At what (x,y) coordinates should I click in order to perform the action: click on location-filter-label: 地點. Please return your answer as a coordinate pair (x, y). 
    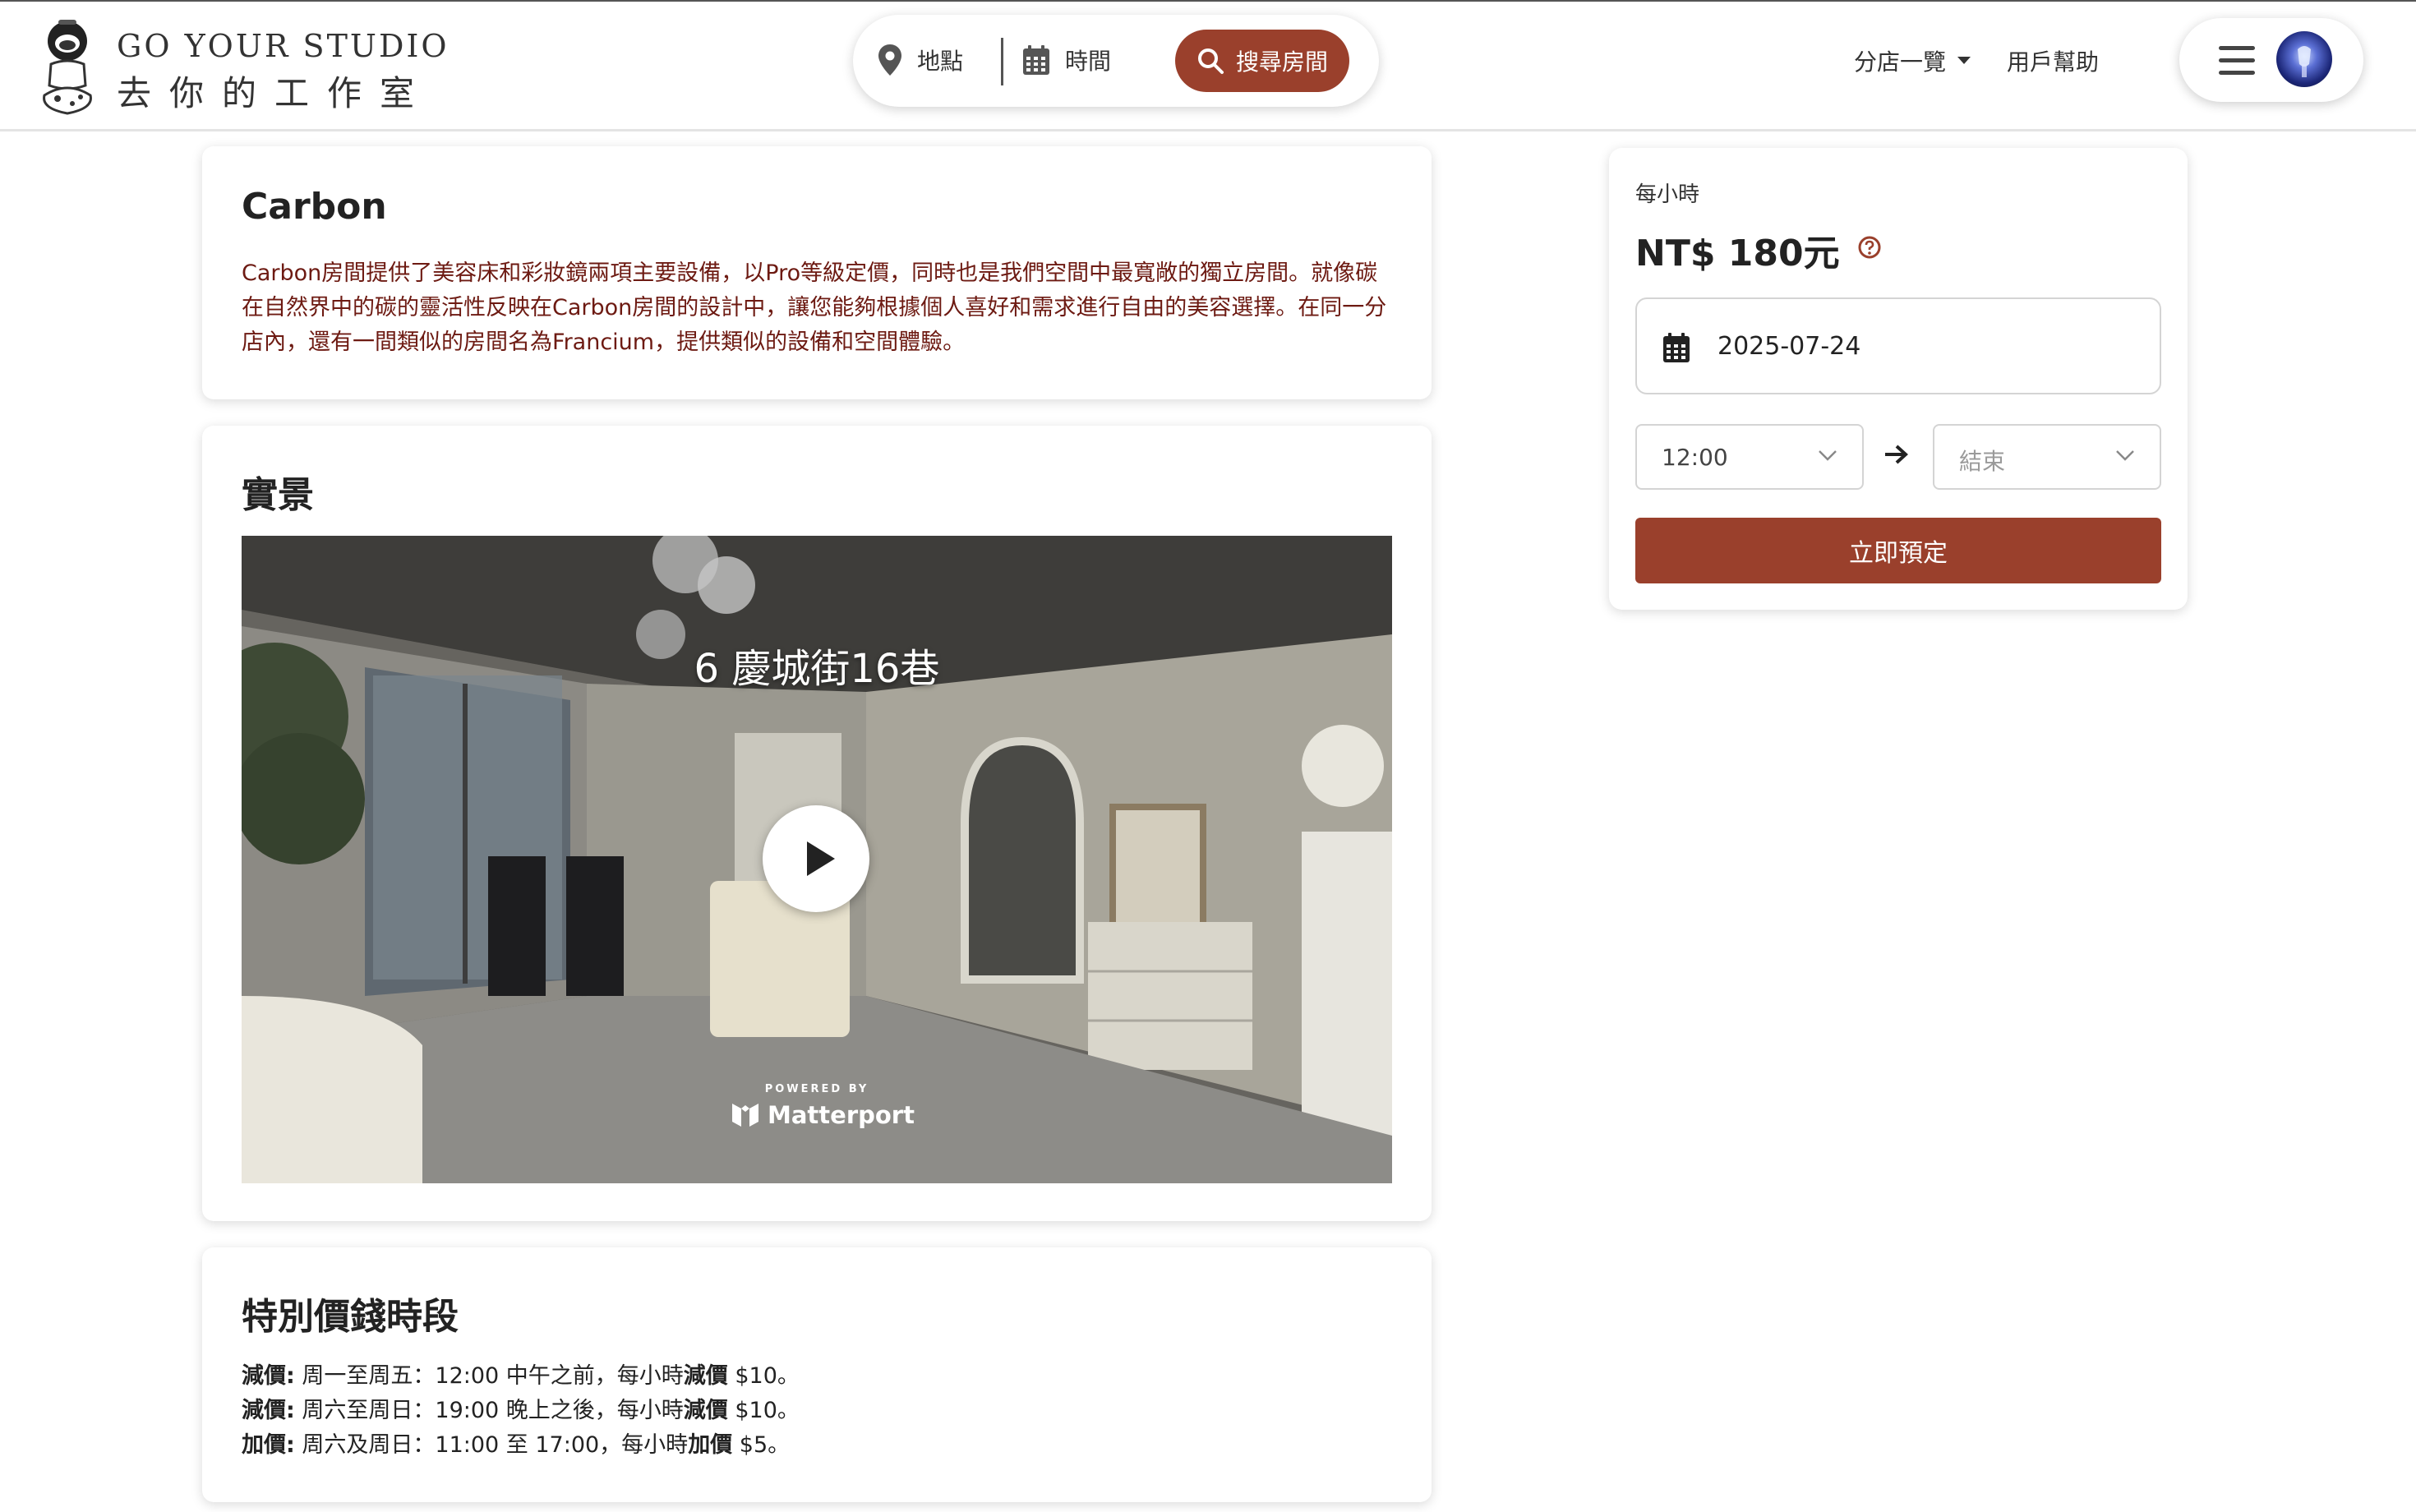
    Looking at the image, I should click on (941, 62).